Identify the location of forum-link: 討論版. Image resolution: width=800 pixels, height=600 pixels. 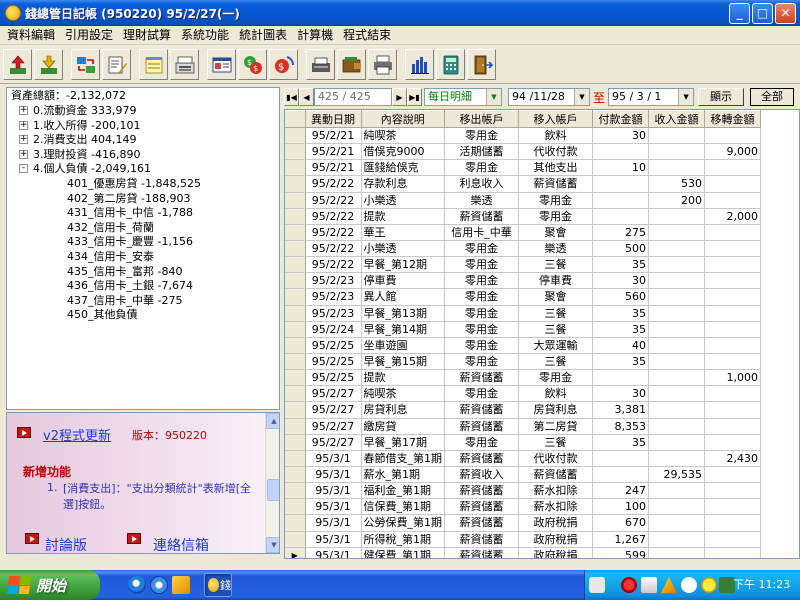
(66, 544).